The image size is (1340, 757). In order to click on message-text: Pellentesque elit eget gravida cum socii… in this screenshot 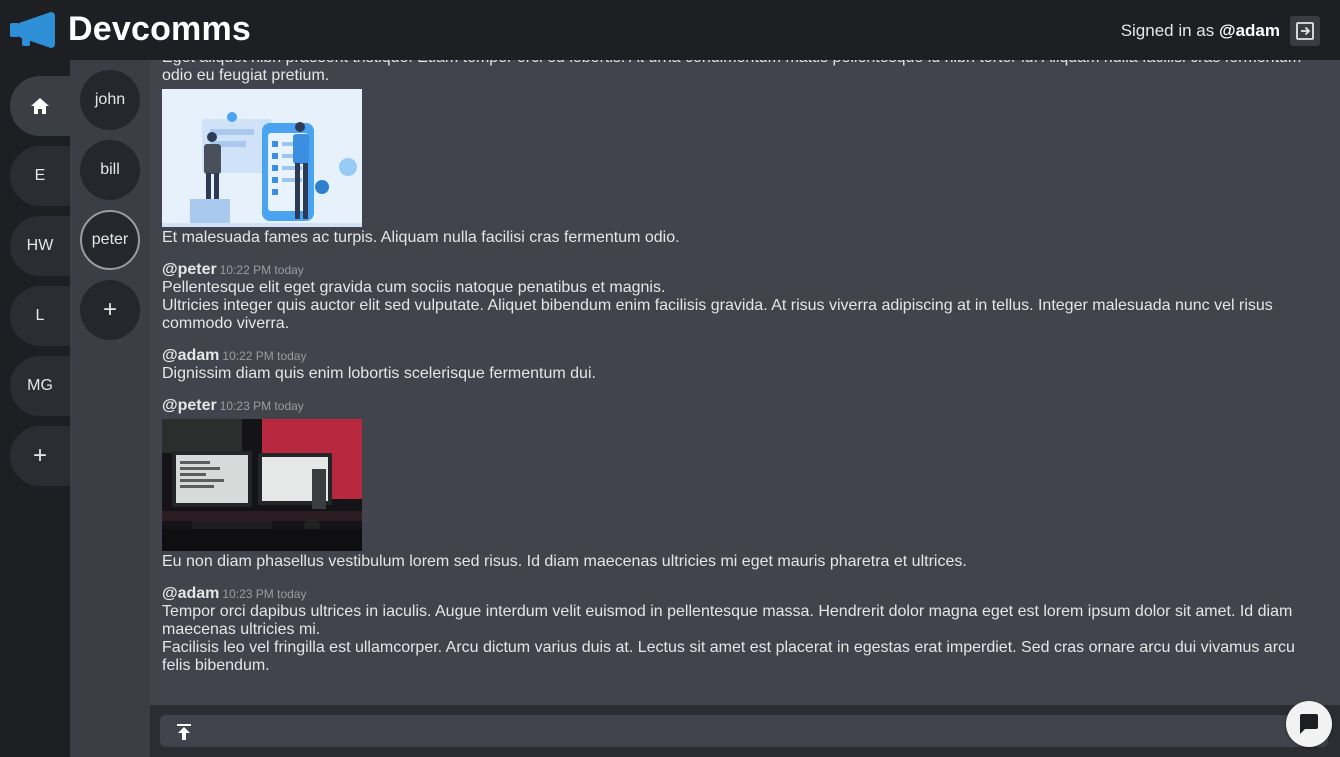, I will do `click(414, 287)`.